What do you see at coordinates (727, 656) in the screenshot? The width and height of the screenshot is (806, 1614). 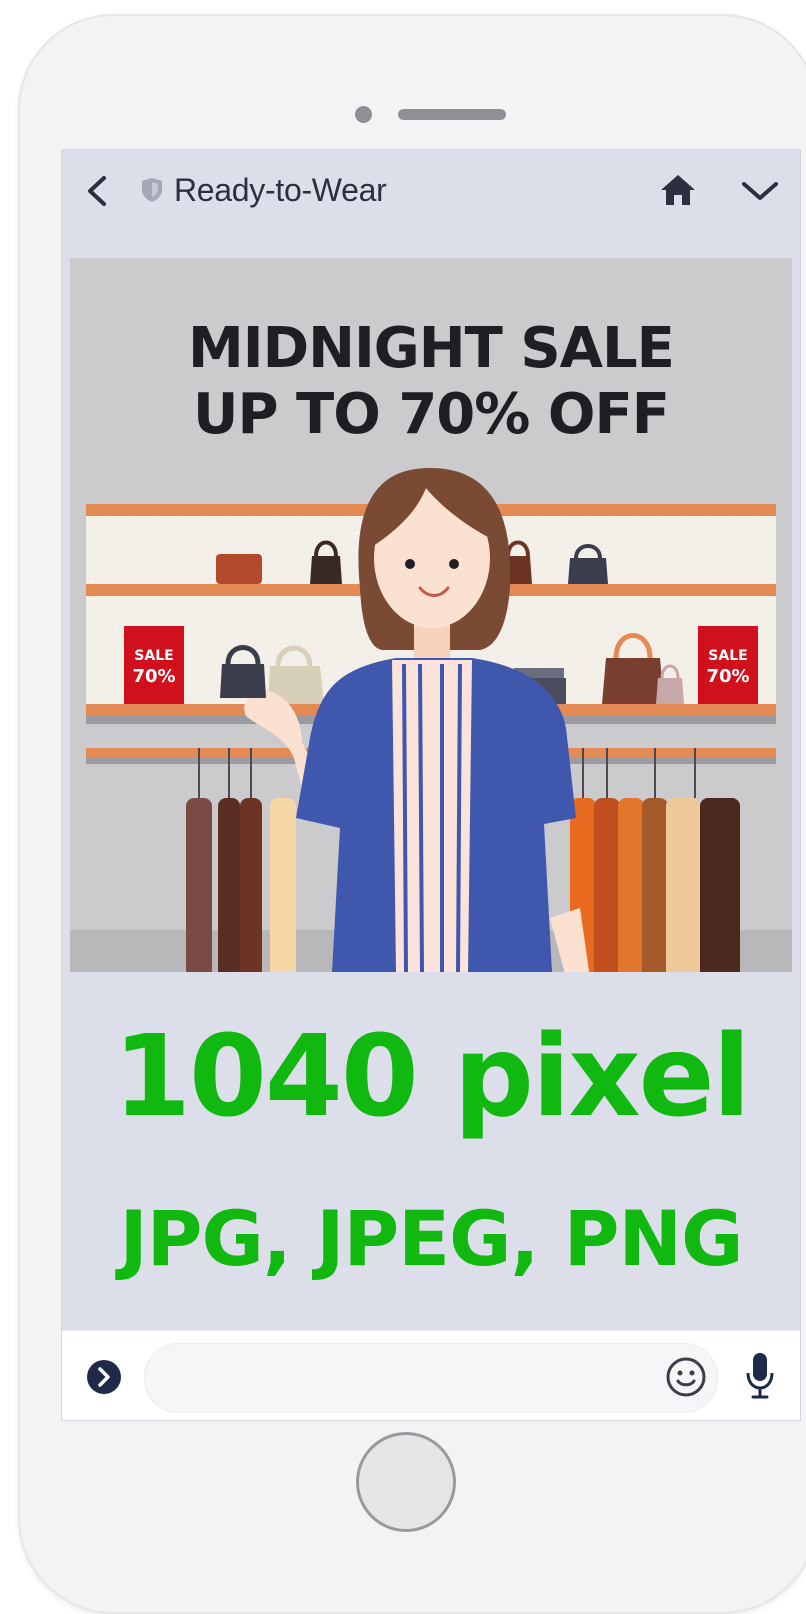 I see `sale-tag-right-line1: SALE` at bounding box center [727, 656].